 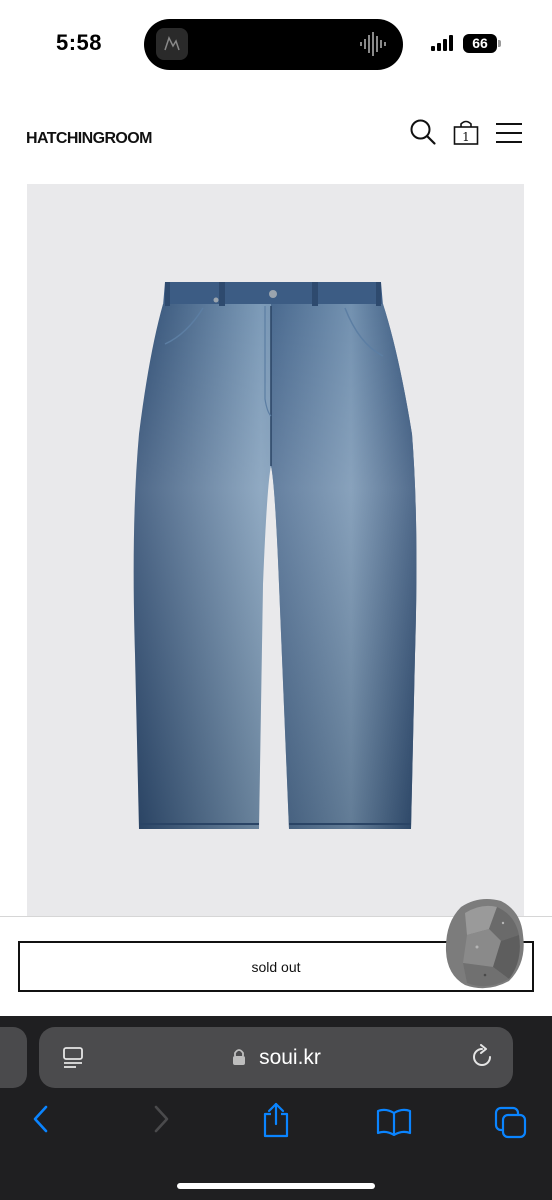 What do you see at coordinates (276, 966) in the screenshot?
I see `sold-out-label: sold out` at bounding box center [276, 966].